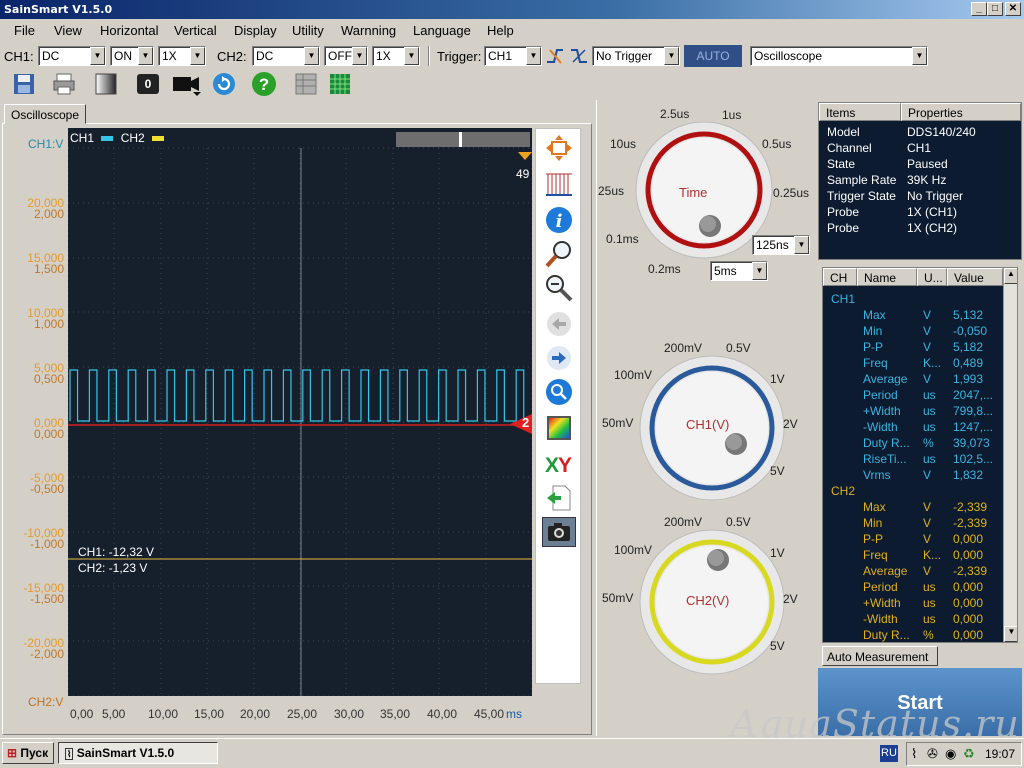 This screenshot has width=1024, height=768. What do you see at coordinates (182, 56) in the screenshot?
I see `ch1-probe-select: 1X ▼` at bounding box center [182, 56].